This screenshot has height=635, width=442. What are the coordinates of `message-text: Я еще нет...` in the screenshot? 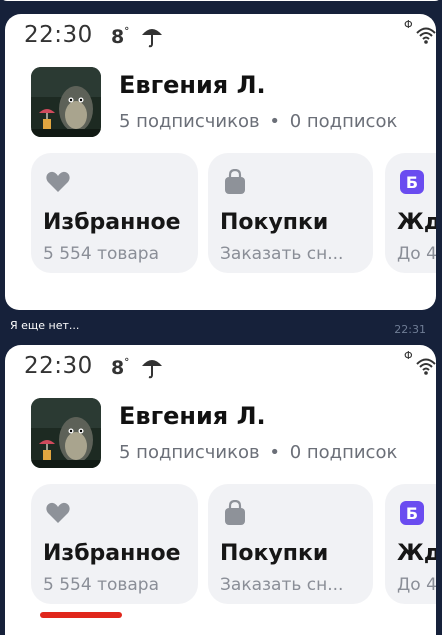 It's located at (45, 325).